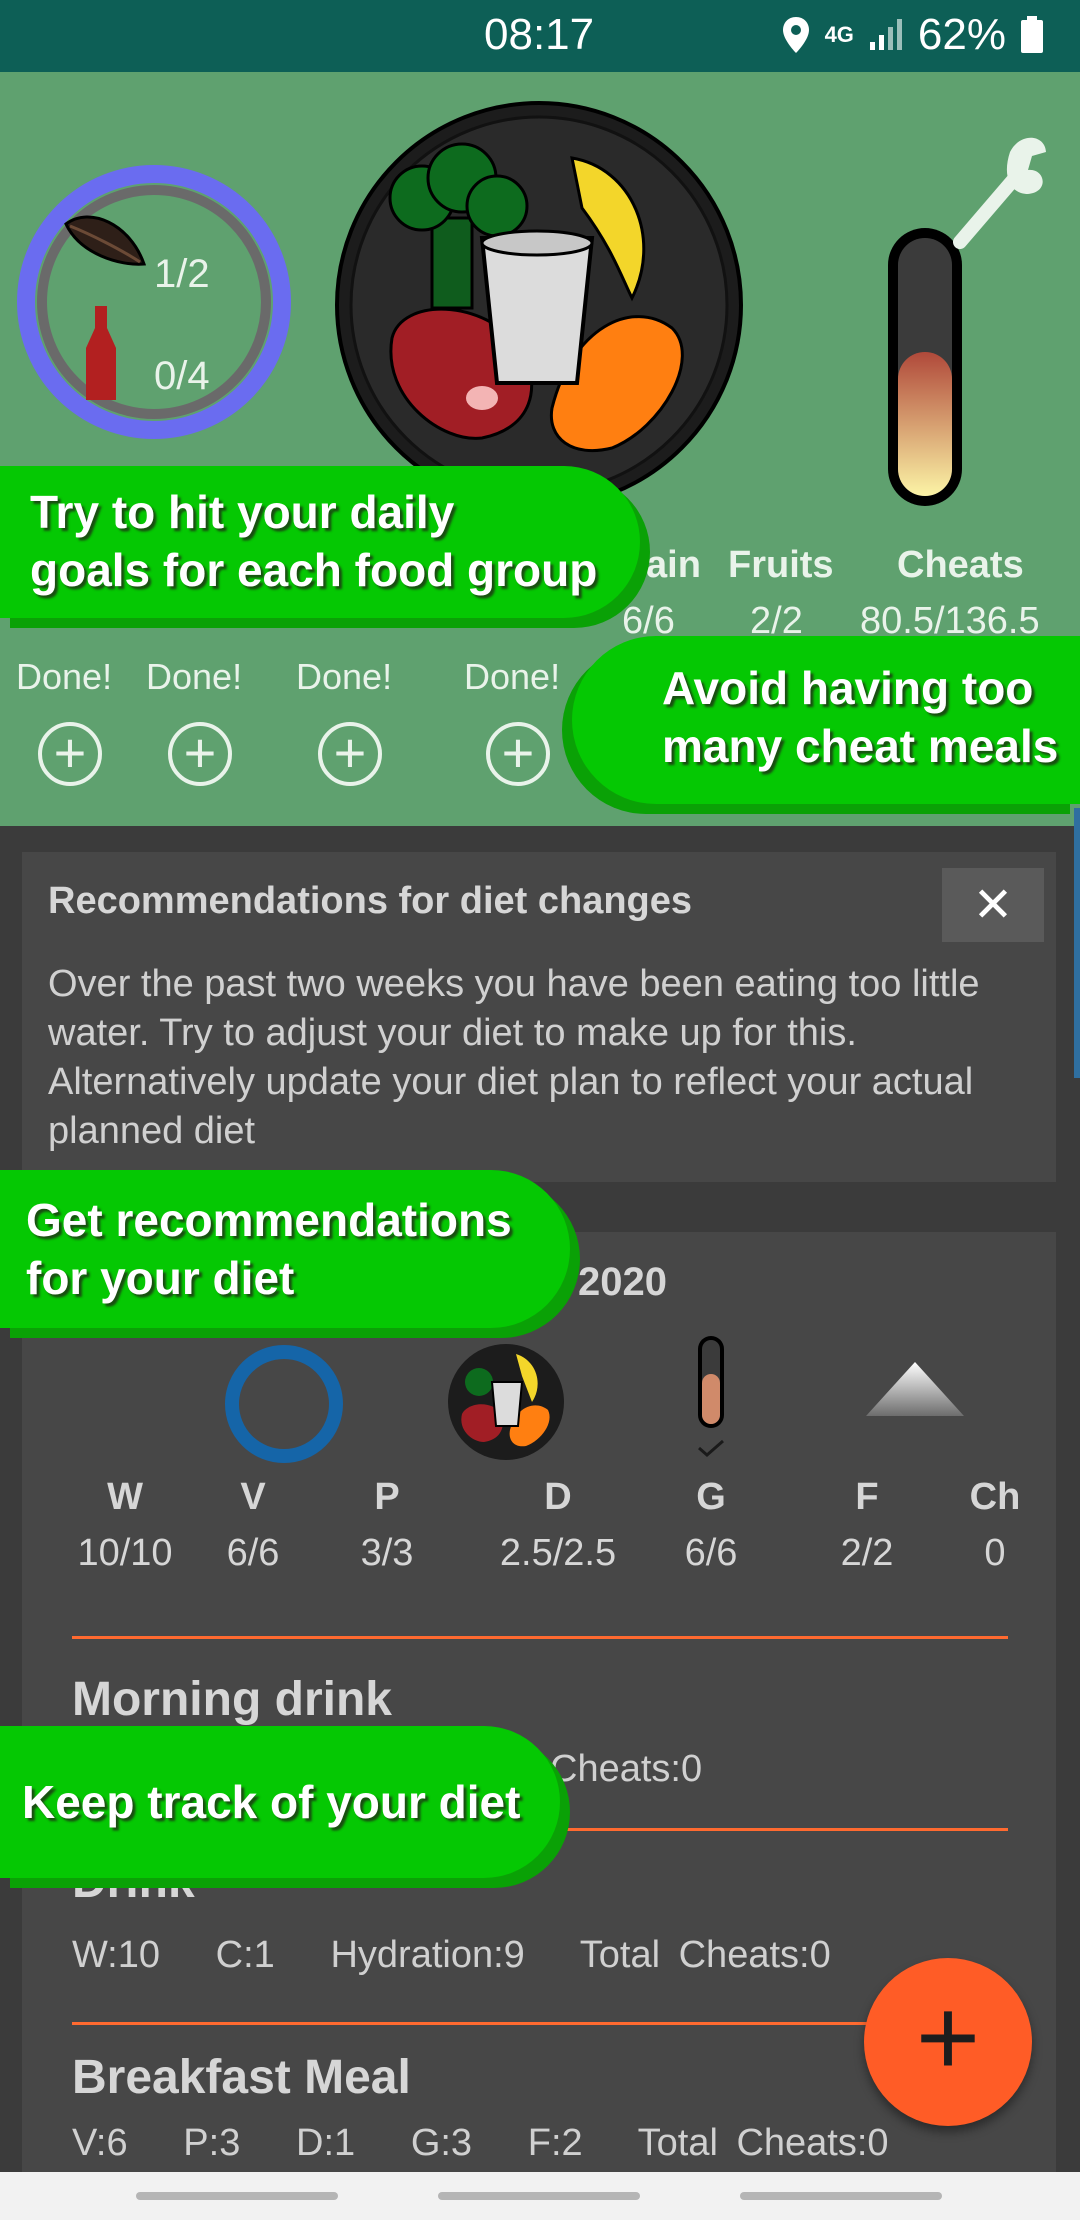 This screenshot has width=1080, height=2220. Describe the element at coordinates (995, 1553) in the screenshot. I see `summary-value-ch: 0` at that location.